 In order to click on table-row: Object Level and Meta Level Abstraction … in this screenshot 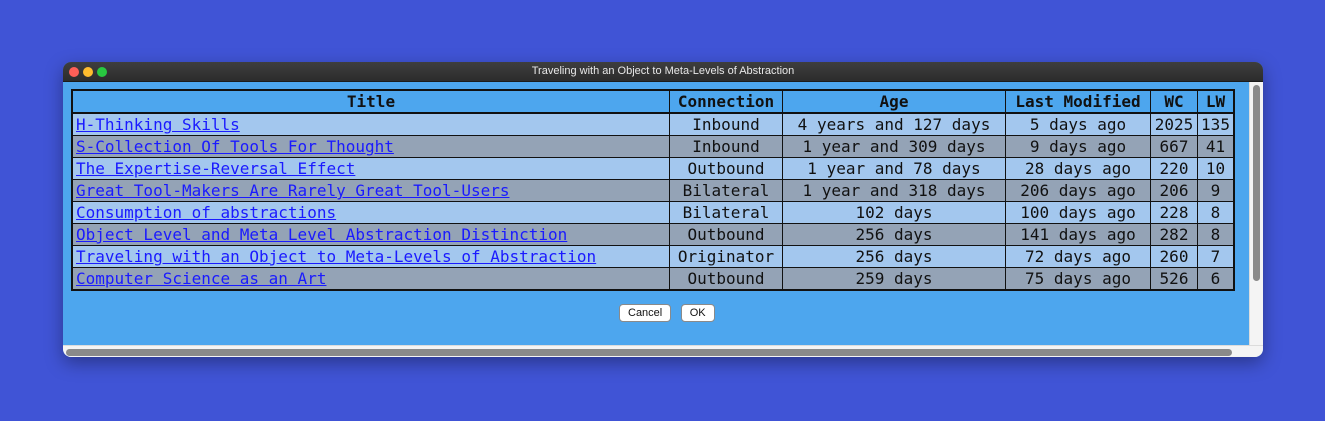, I will do `click(653, 234)`.